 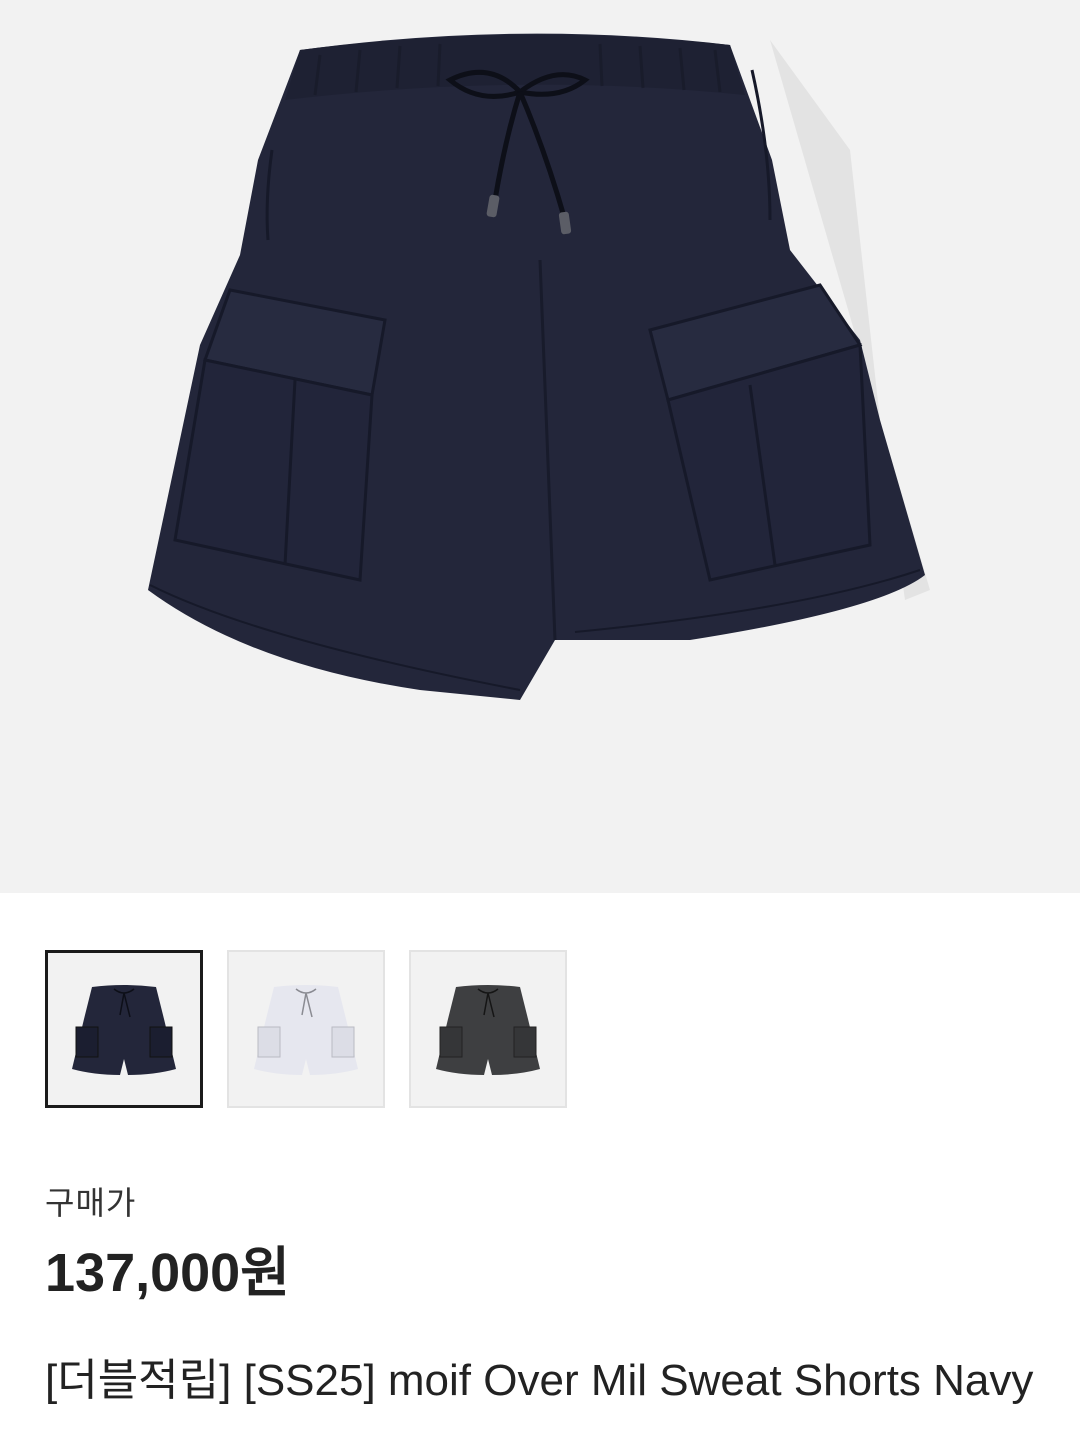 I want to click on shorts-charcoal-icon, so click(x=488, y=1030).